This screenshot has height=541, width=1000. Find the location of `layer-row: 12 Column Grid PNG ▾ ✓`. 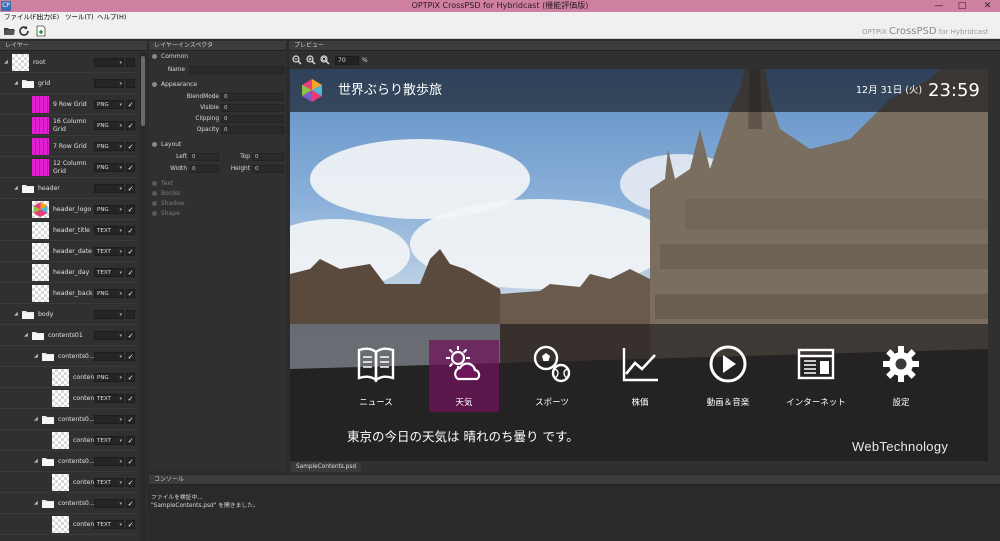

layer-row: 12 Column Grid PNG ▾ ✓ is located at coordinates (69, 167).